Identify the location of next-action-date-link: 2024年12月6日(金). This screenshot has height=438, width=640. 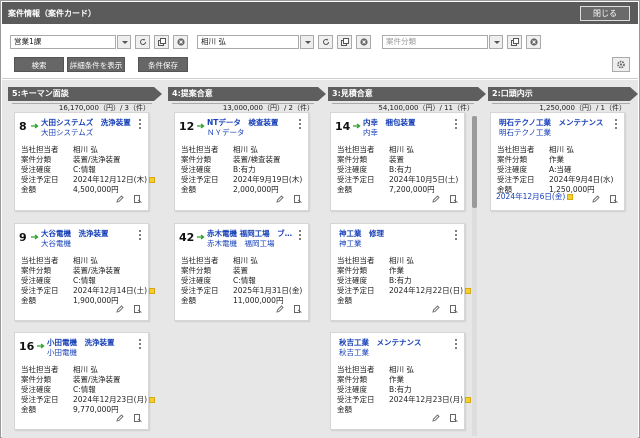
(530, 196).